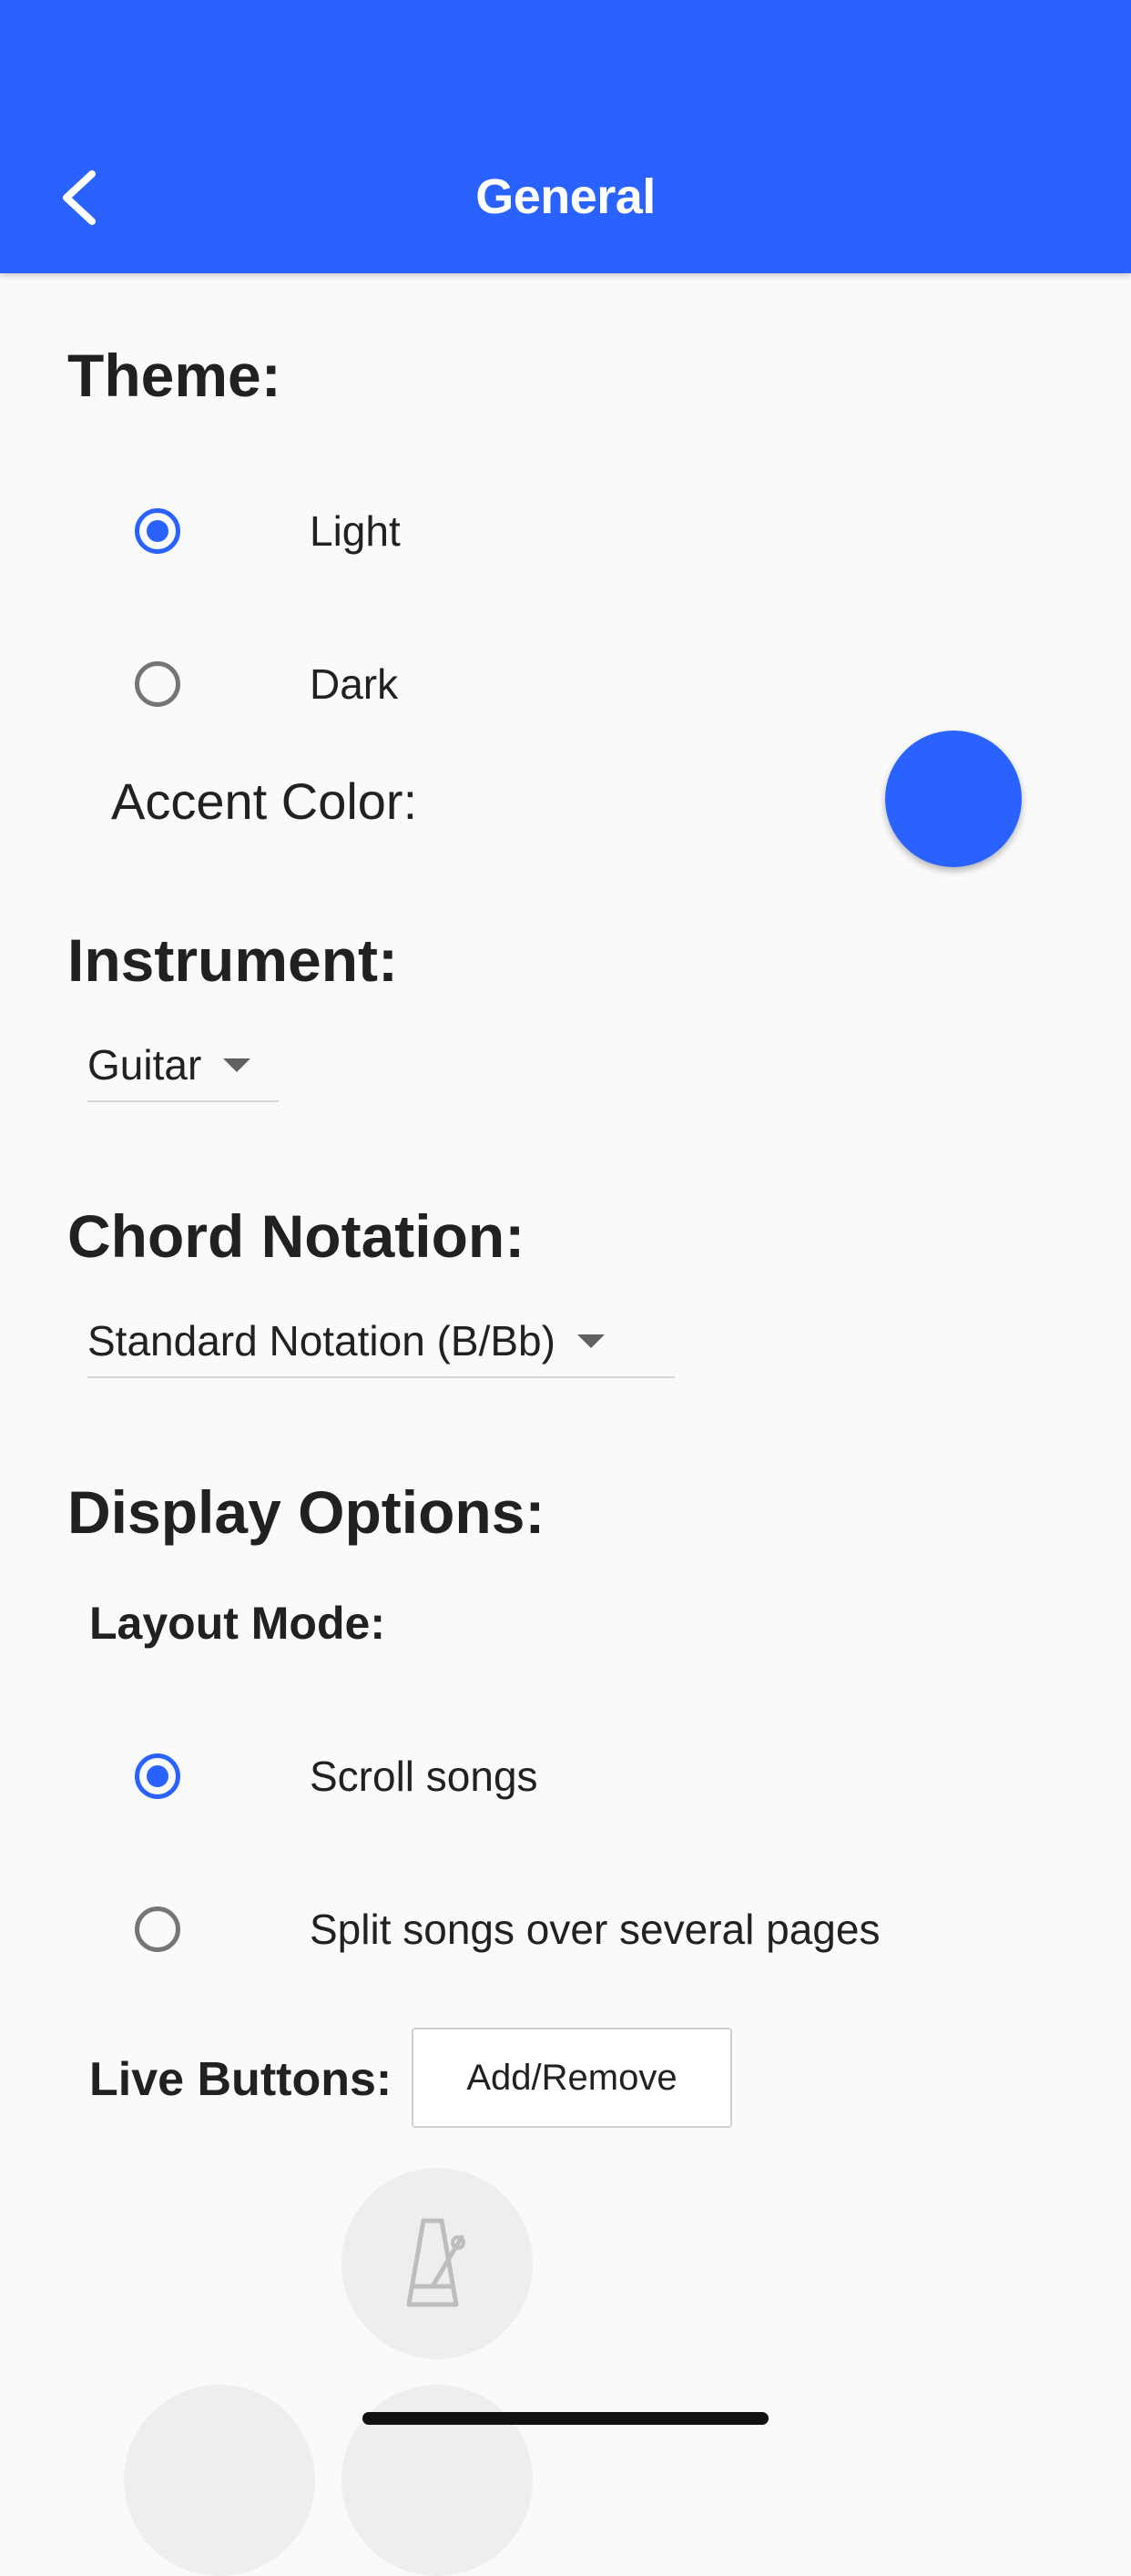  I want to click on accent-color-label: Accent Color:, so click(265, 801).